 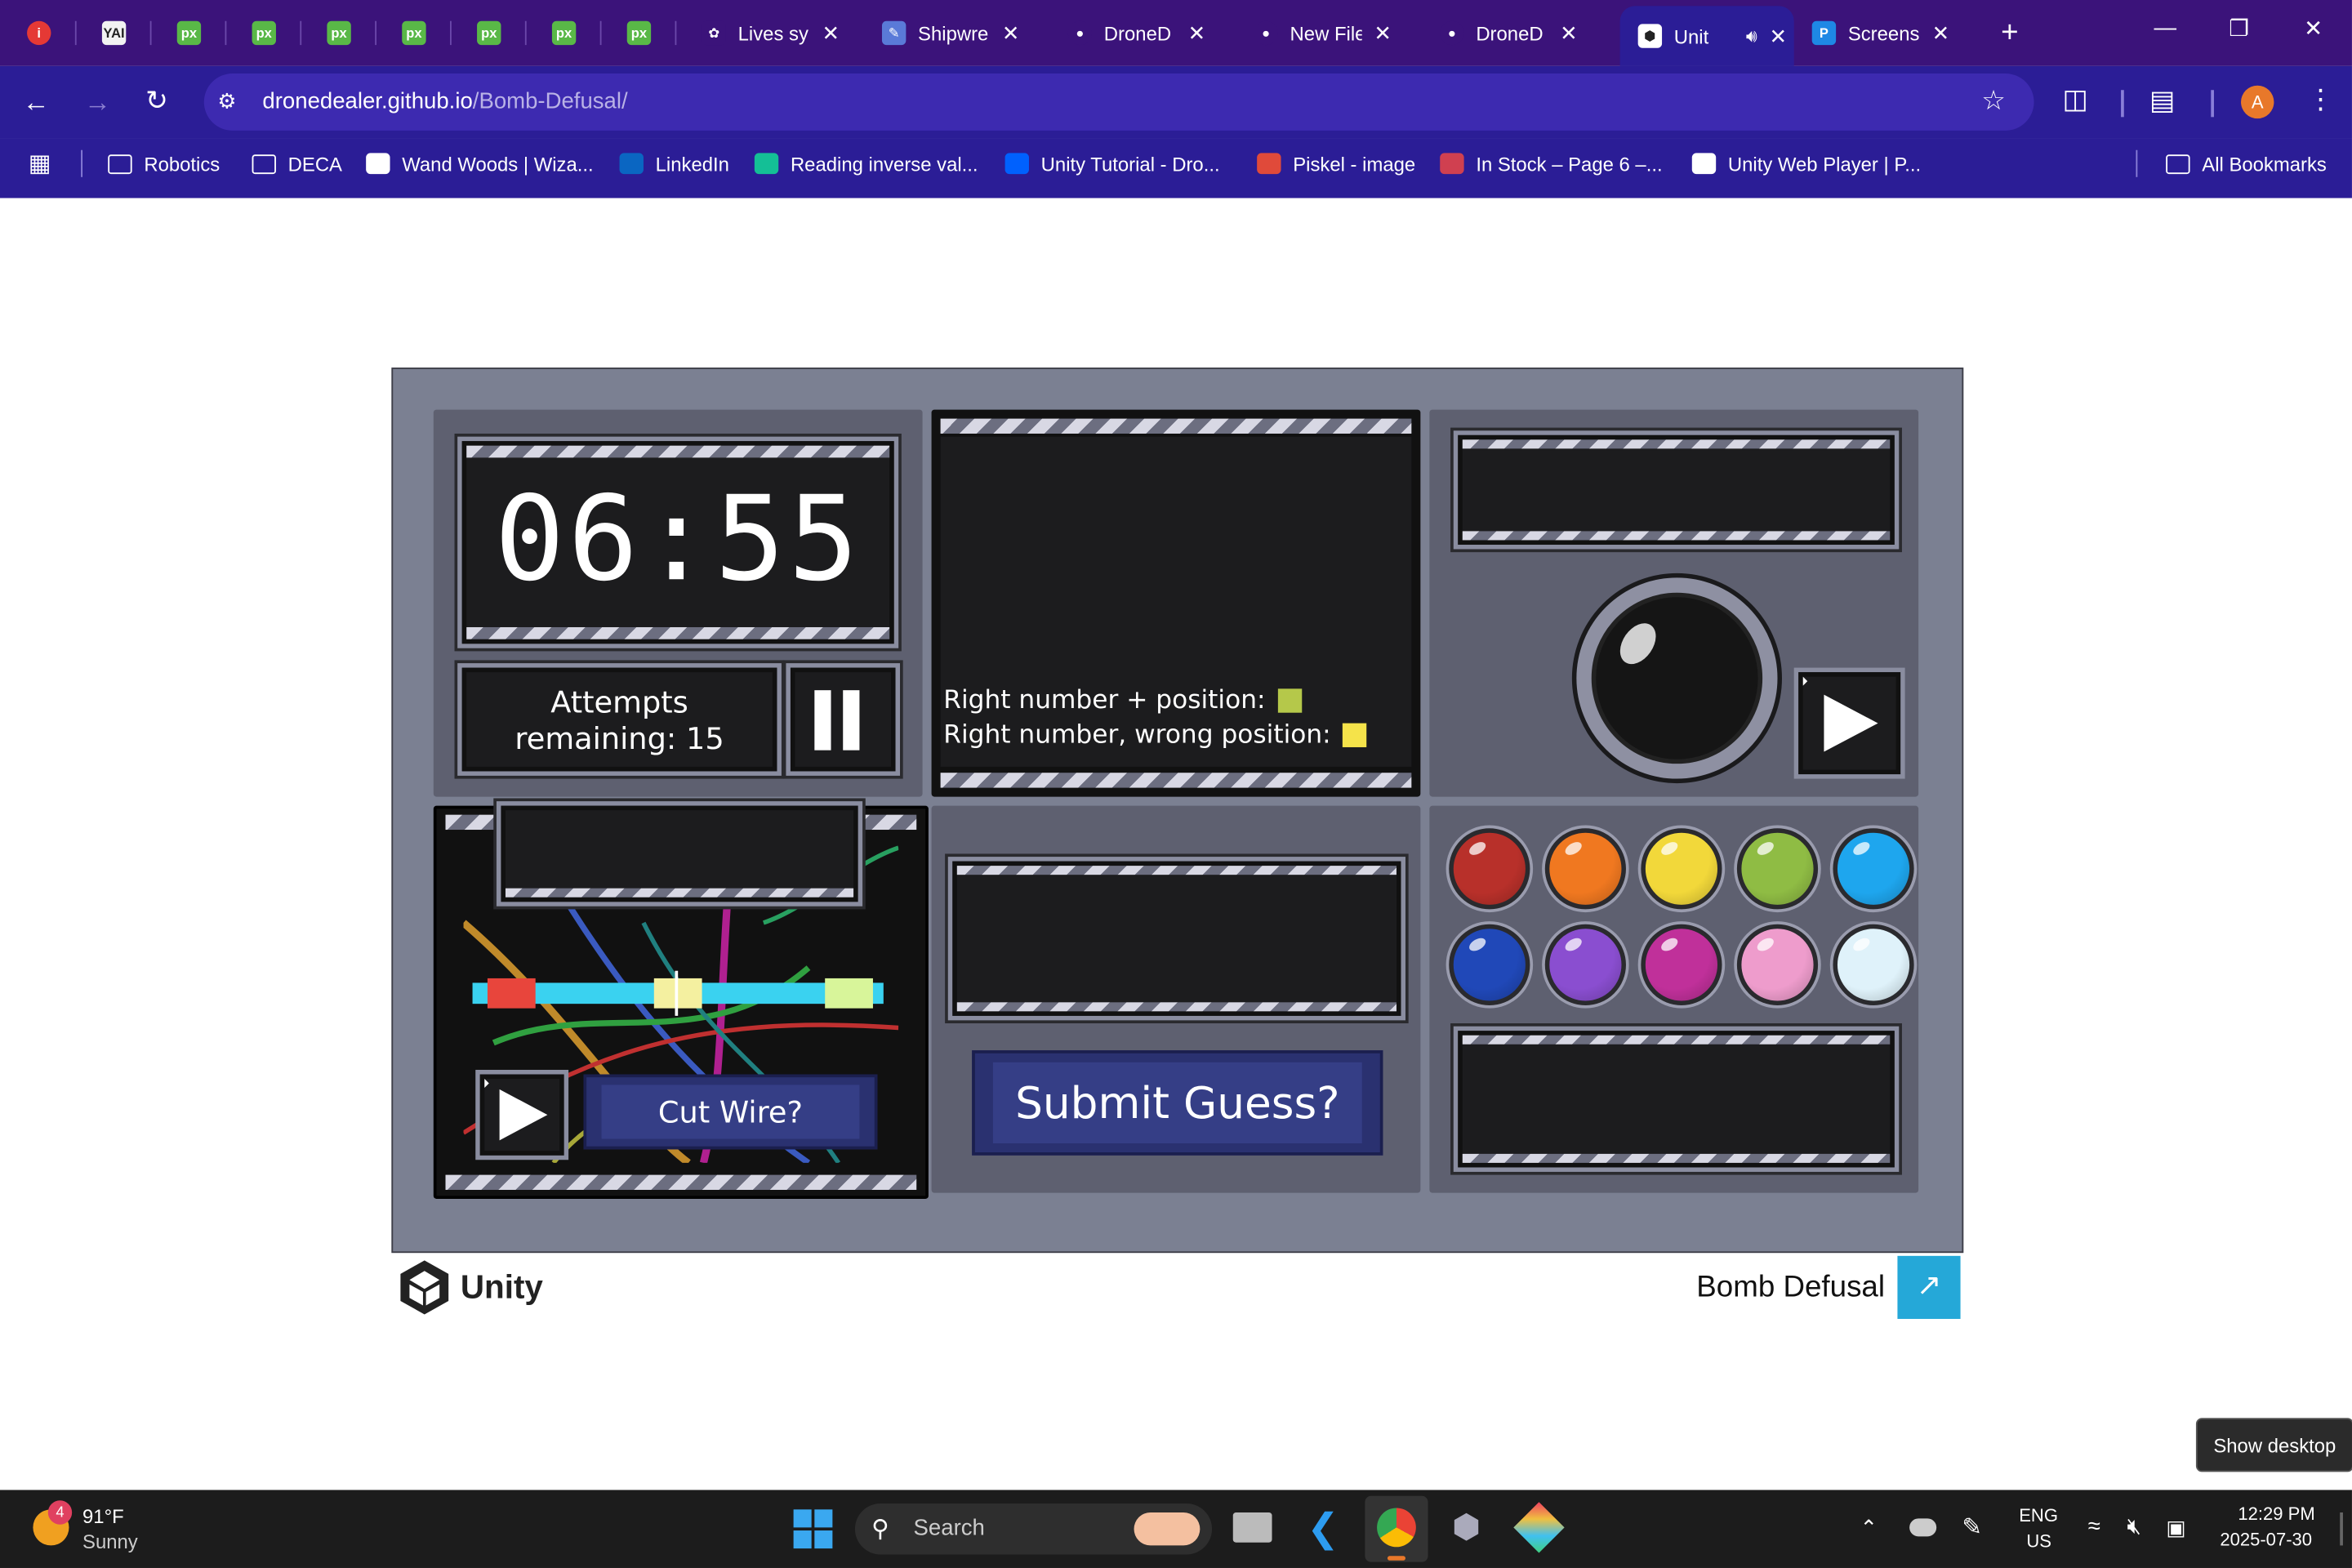 What do you see at coordinates (1396, 1528) in the screenshot?
I see `chrome-taskbar-button` at bounding box center [1396, 1528].